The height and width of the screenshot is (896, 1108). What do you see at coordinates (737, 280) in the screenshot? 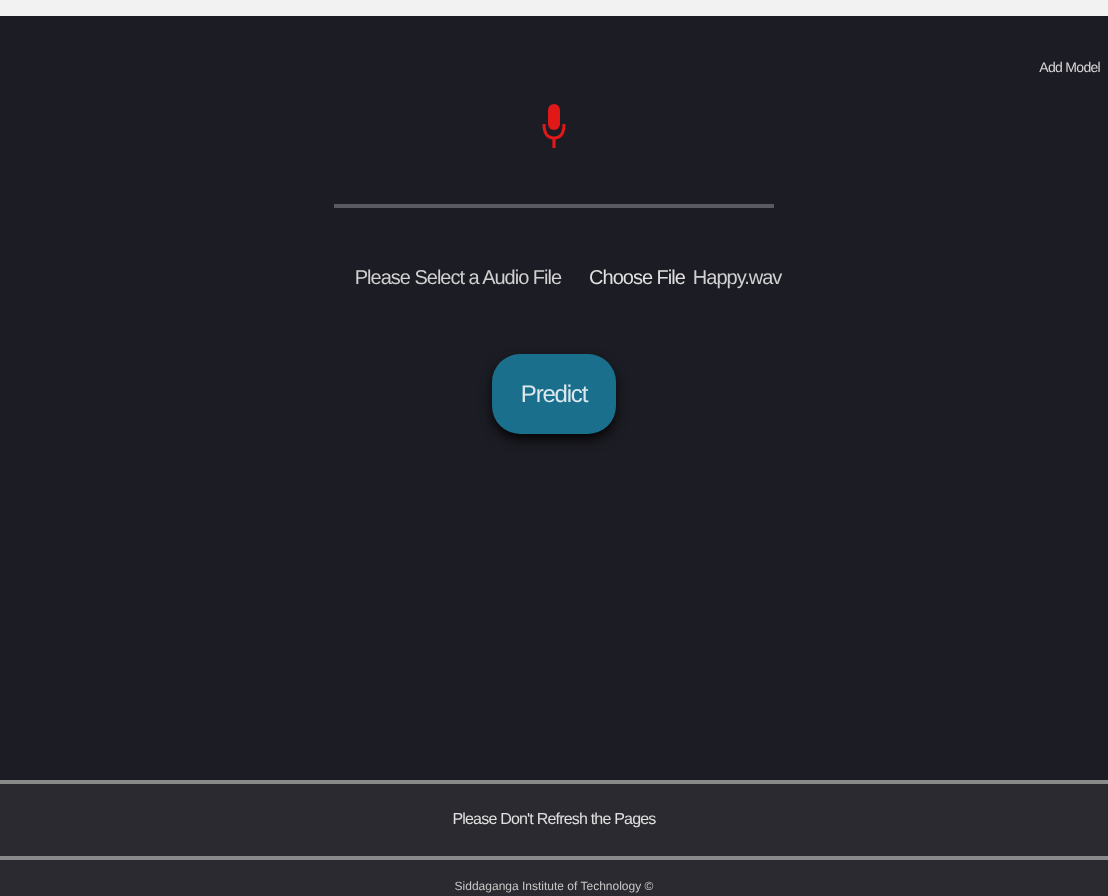
I see `file-name: Happy.wav` at bounding box center [737, 280].